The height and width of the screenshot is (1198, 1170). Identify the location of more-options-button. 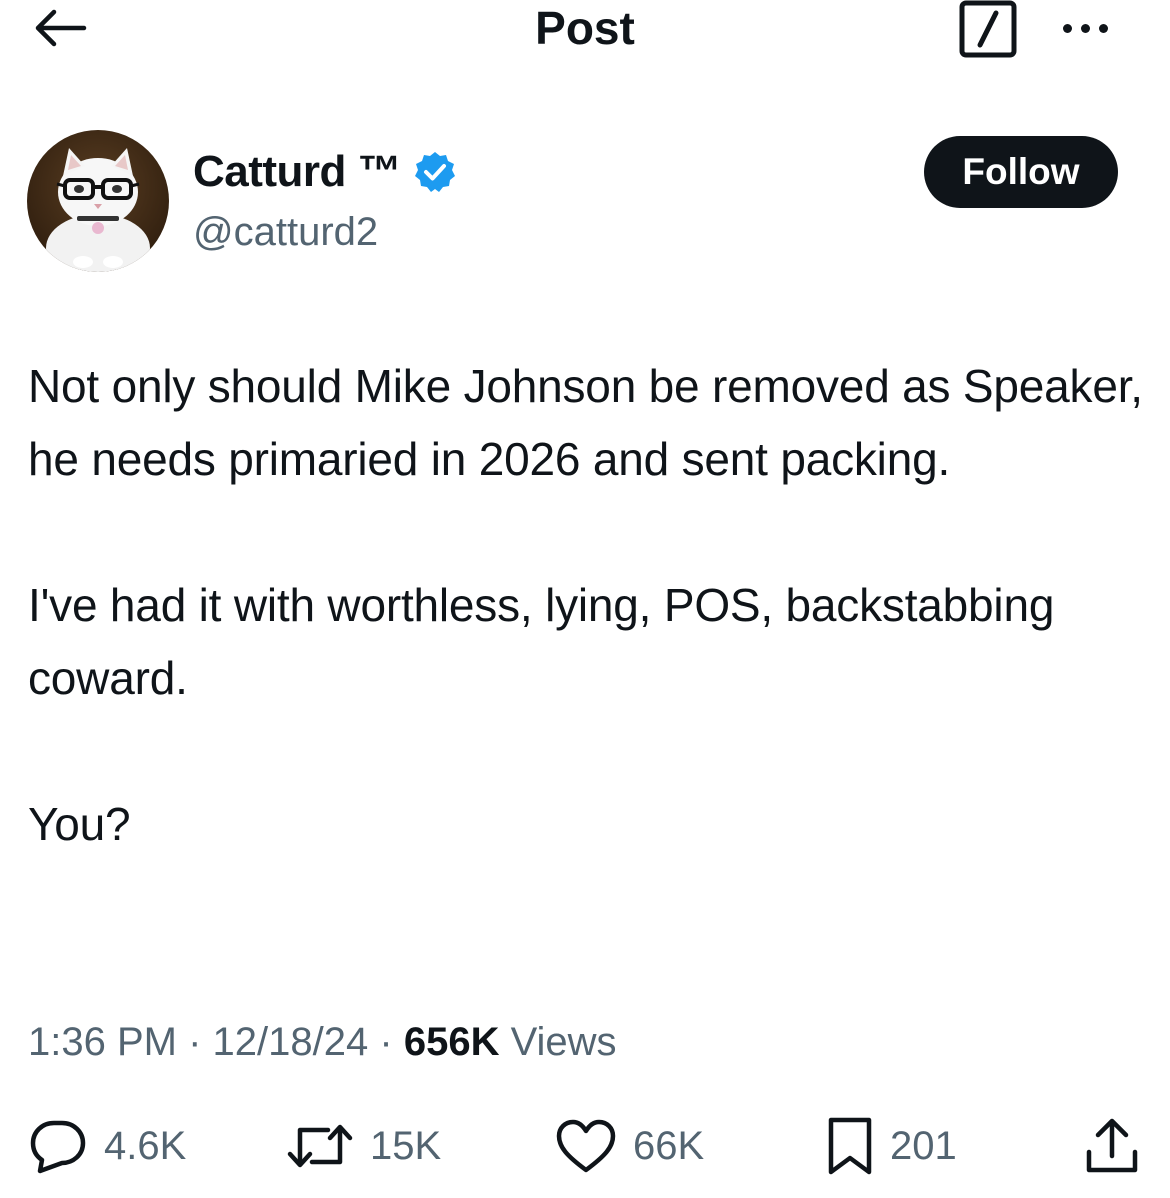
(1085, 28).